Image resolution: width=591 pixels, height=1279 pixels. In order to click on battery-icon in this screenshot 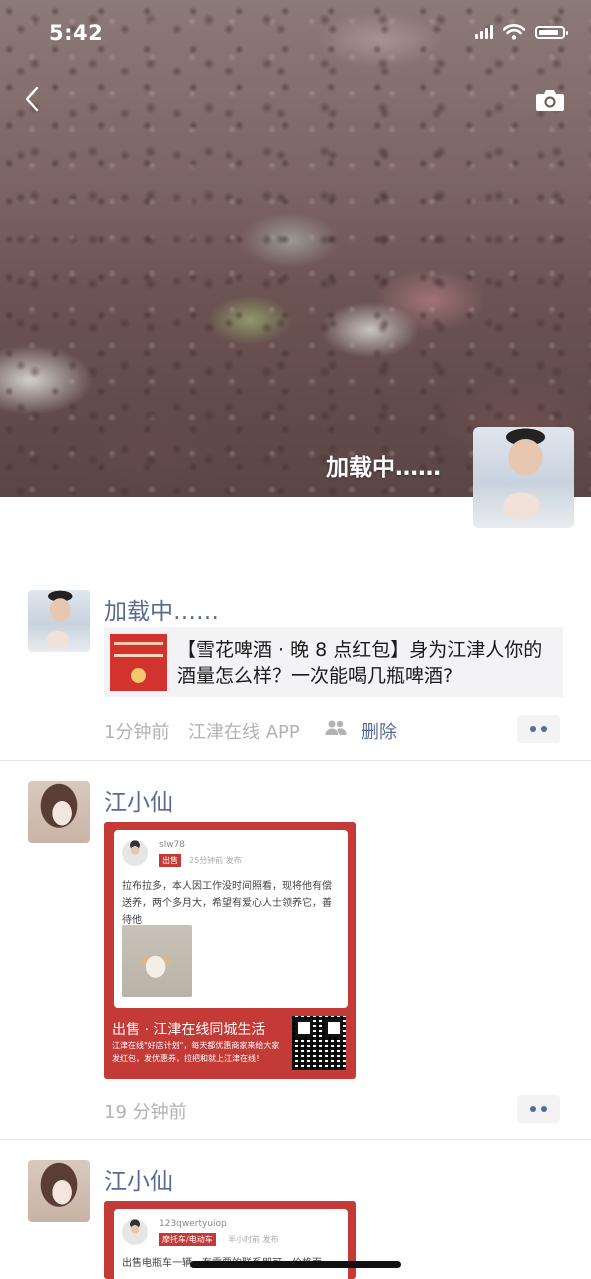, I will do `click(551, 32)`.